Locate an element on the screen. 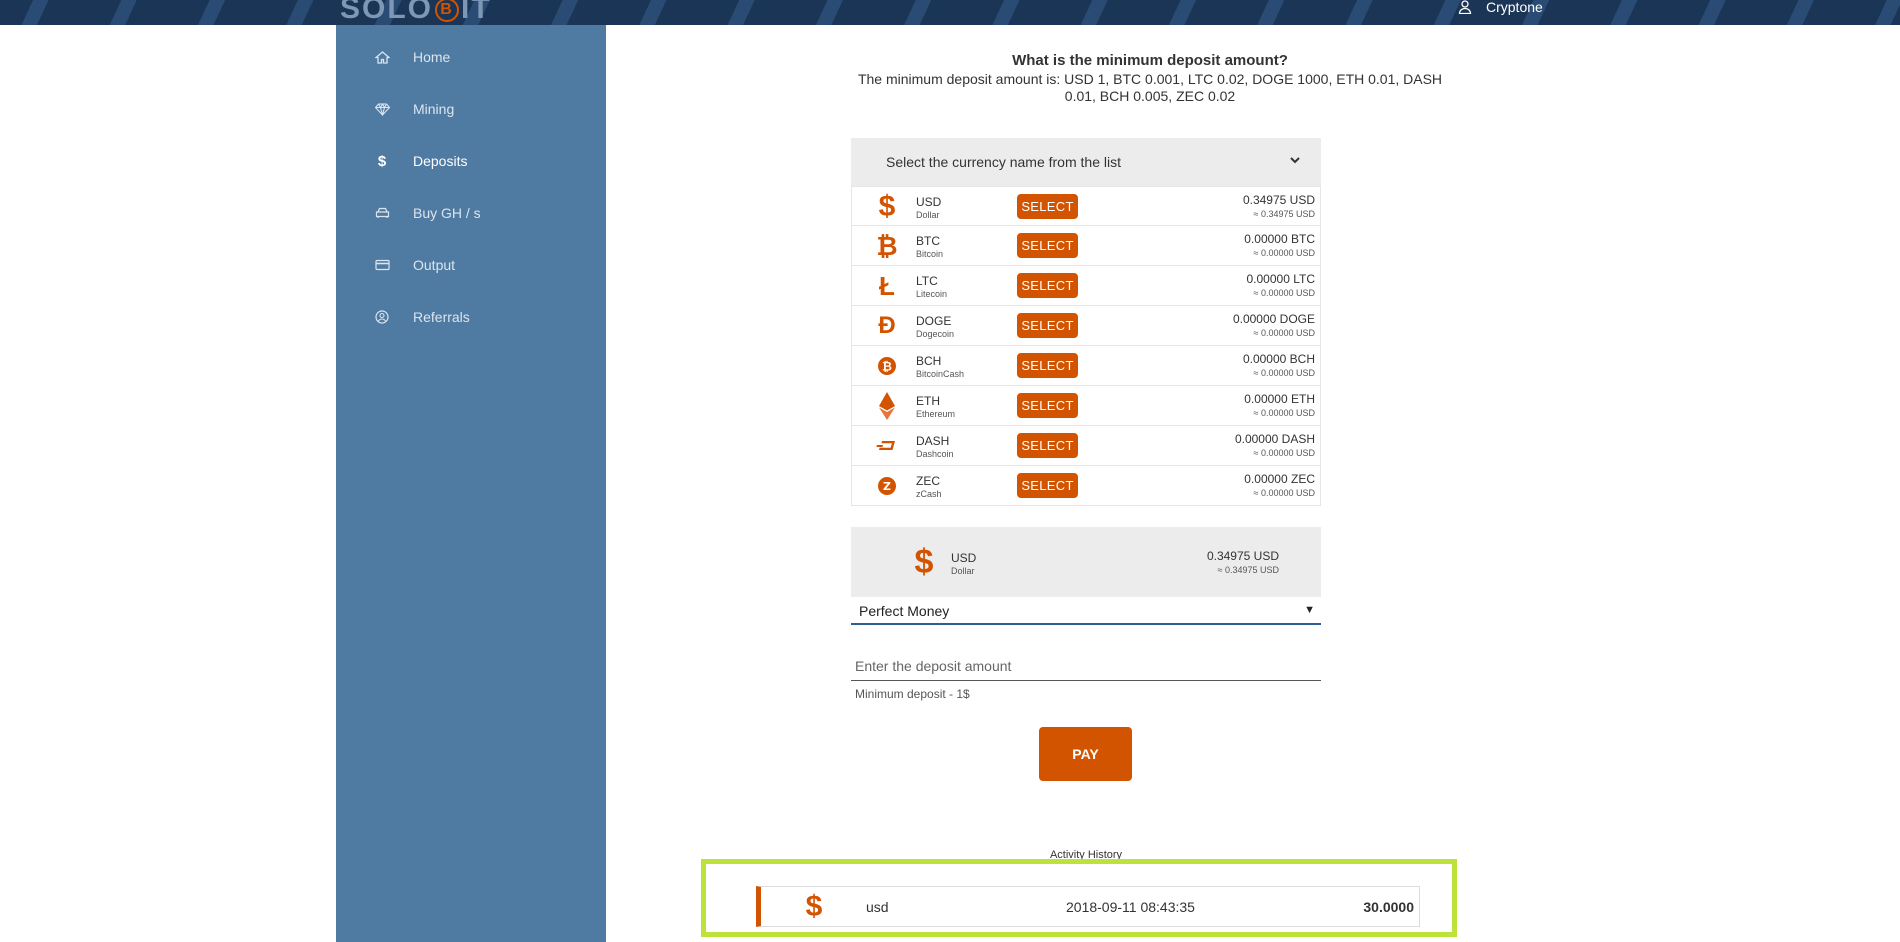  dropdown-arrow-icon: ▼ is located at coordinates (1309, 610).